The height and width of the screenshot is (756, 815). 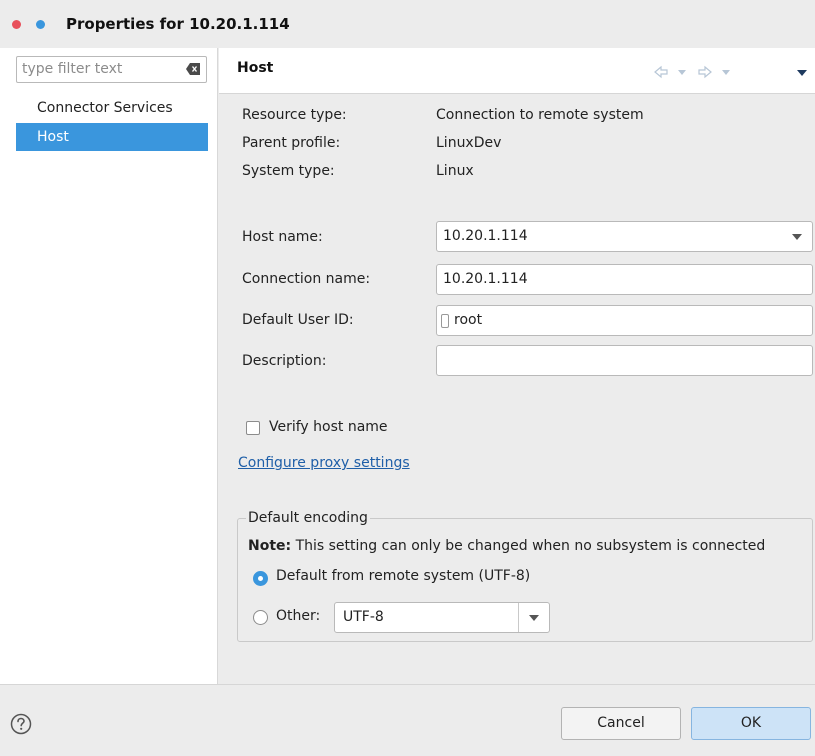 What do you see at coordinates (270, 546) in the screenshot?
I see `note-bold: Note:` at bounding box center [270, 546].